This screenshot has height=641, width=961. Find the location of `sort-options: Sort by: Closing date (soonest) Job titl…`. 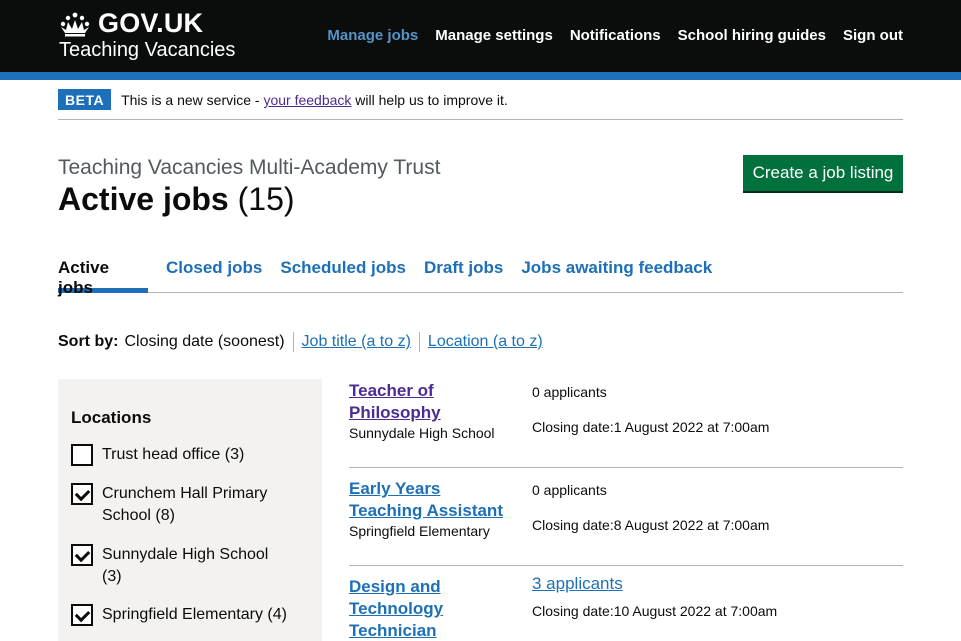

sort-options: Sort by: Closing date (soonest) Job titl… is located at coordinates (300, 342).